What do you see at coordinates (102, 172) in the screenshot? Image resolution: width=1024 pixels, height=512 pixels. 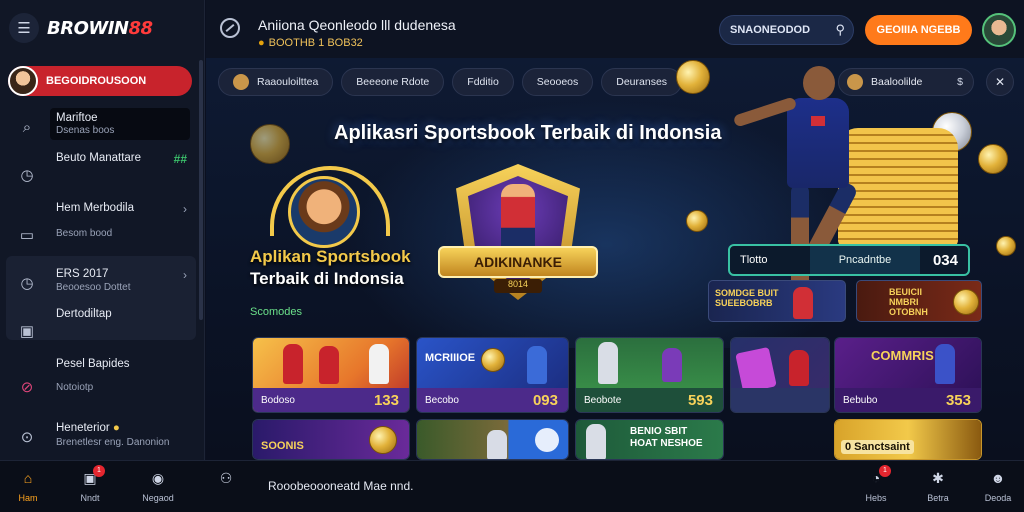 I see `sidebar-item-favorites: ◷ Beuto Manattare ##` at bounding box center [102, 172].